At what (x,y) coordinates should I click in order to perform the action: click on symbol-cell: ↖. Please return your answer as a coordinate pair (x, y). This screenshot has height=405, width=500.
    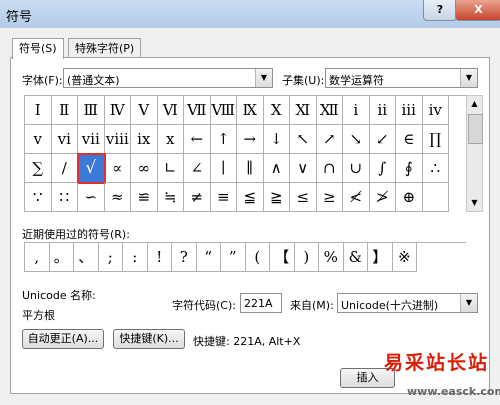
    Looking at the image, I should click on (303, 139).